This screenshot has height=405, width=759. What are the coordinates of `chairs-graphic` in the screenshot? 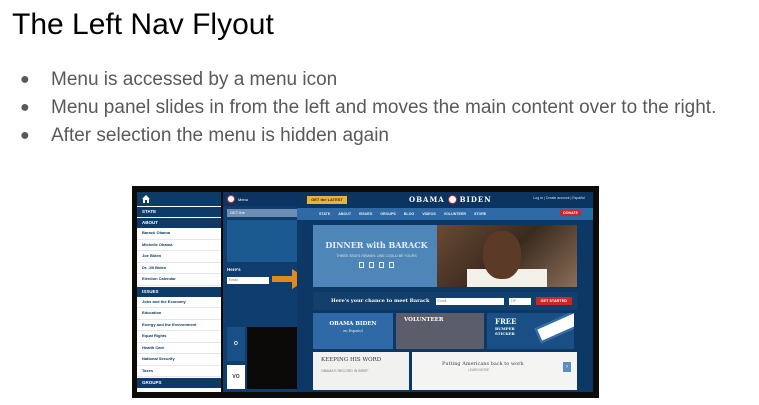 It's located at (376, 265).